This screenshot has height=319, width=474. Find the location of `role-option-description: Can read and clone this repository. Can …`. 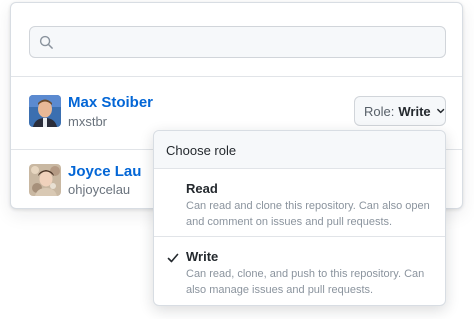

role-option-description: Can read and clone this repository. Can … is located at coordinates (308, 214).